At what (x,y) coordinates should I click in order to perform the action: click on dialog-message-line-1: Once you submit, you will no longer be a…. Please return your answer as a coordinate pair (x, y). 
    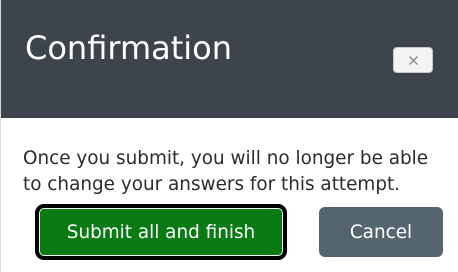
    Looking at the image, I should click on (226, 158).